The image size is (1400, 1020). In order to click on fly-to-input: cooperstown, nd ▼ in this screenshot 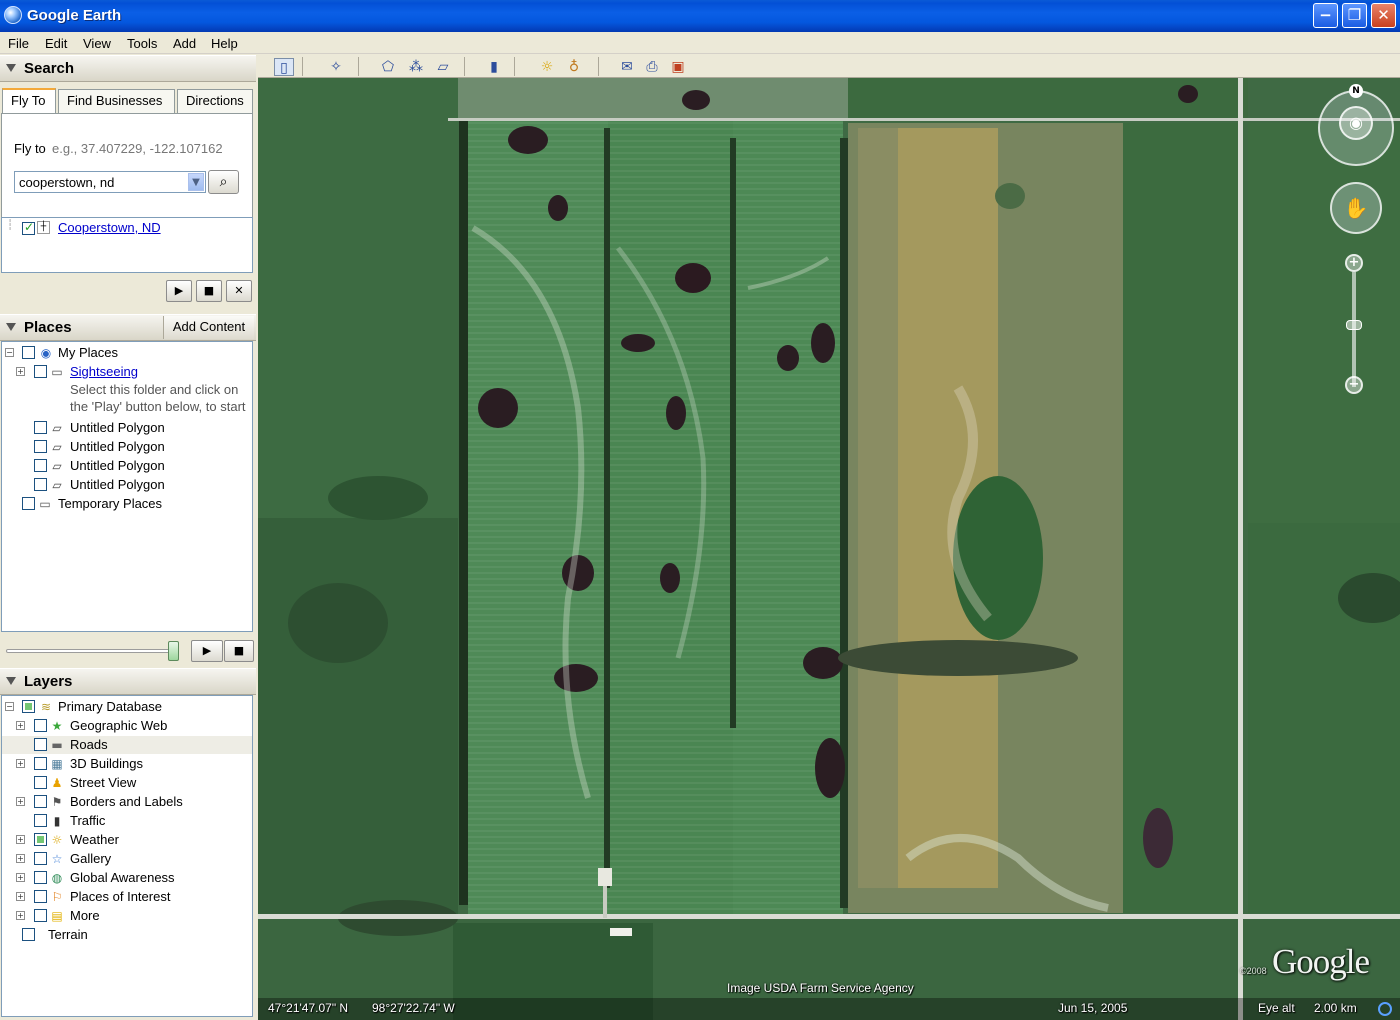, I will do `click(110, 182)`.